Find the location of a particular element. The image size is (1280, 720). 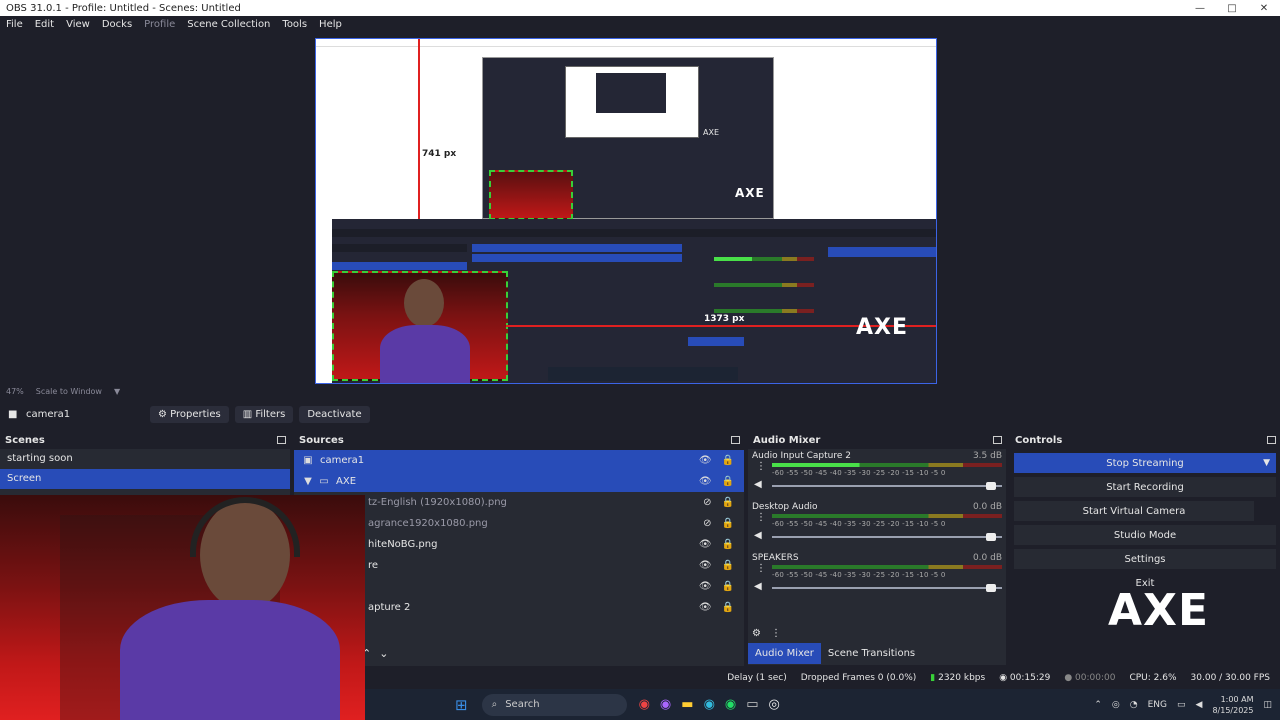

menu-profile: Profile is located at coordinates (159, 24).